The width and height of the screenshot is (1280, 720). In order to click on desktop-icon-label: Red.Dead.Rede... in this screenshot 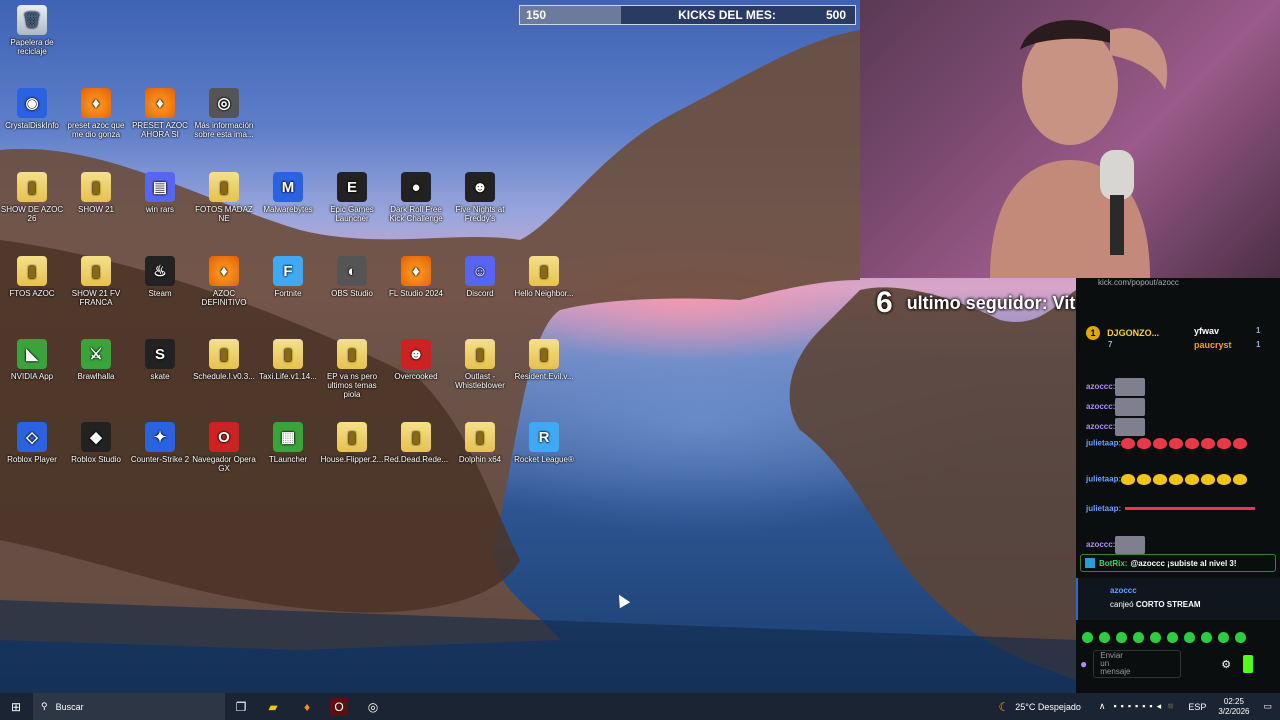, I will do `click(416, 459)`.